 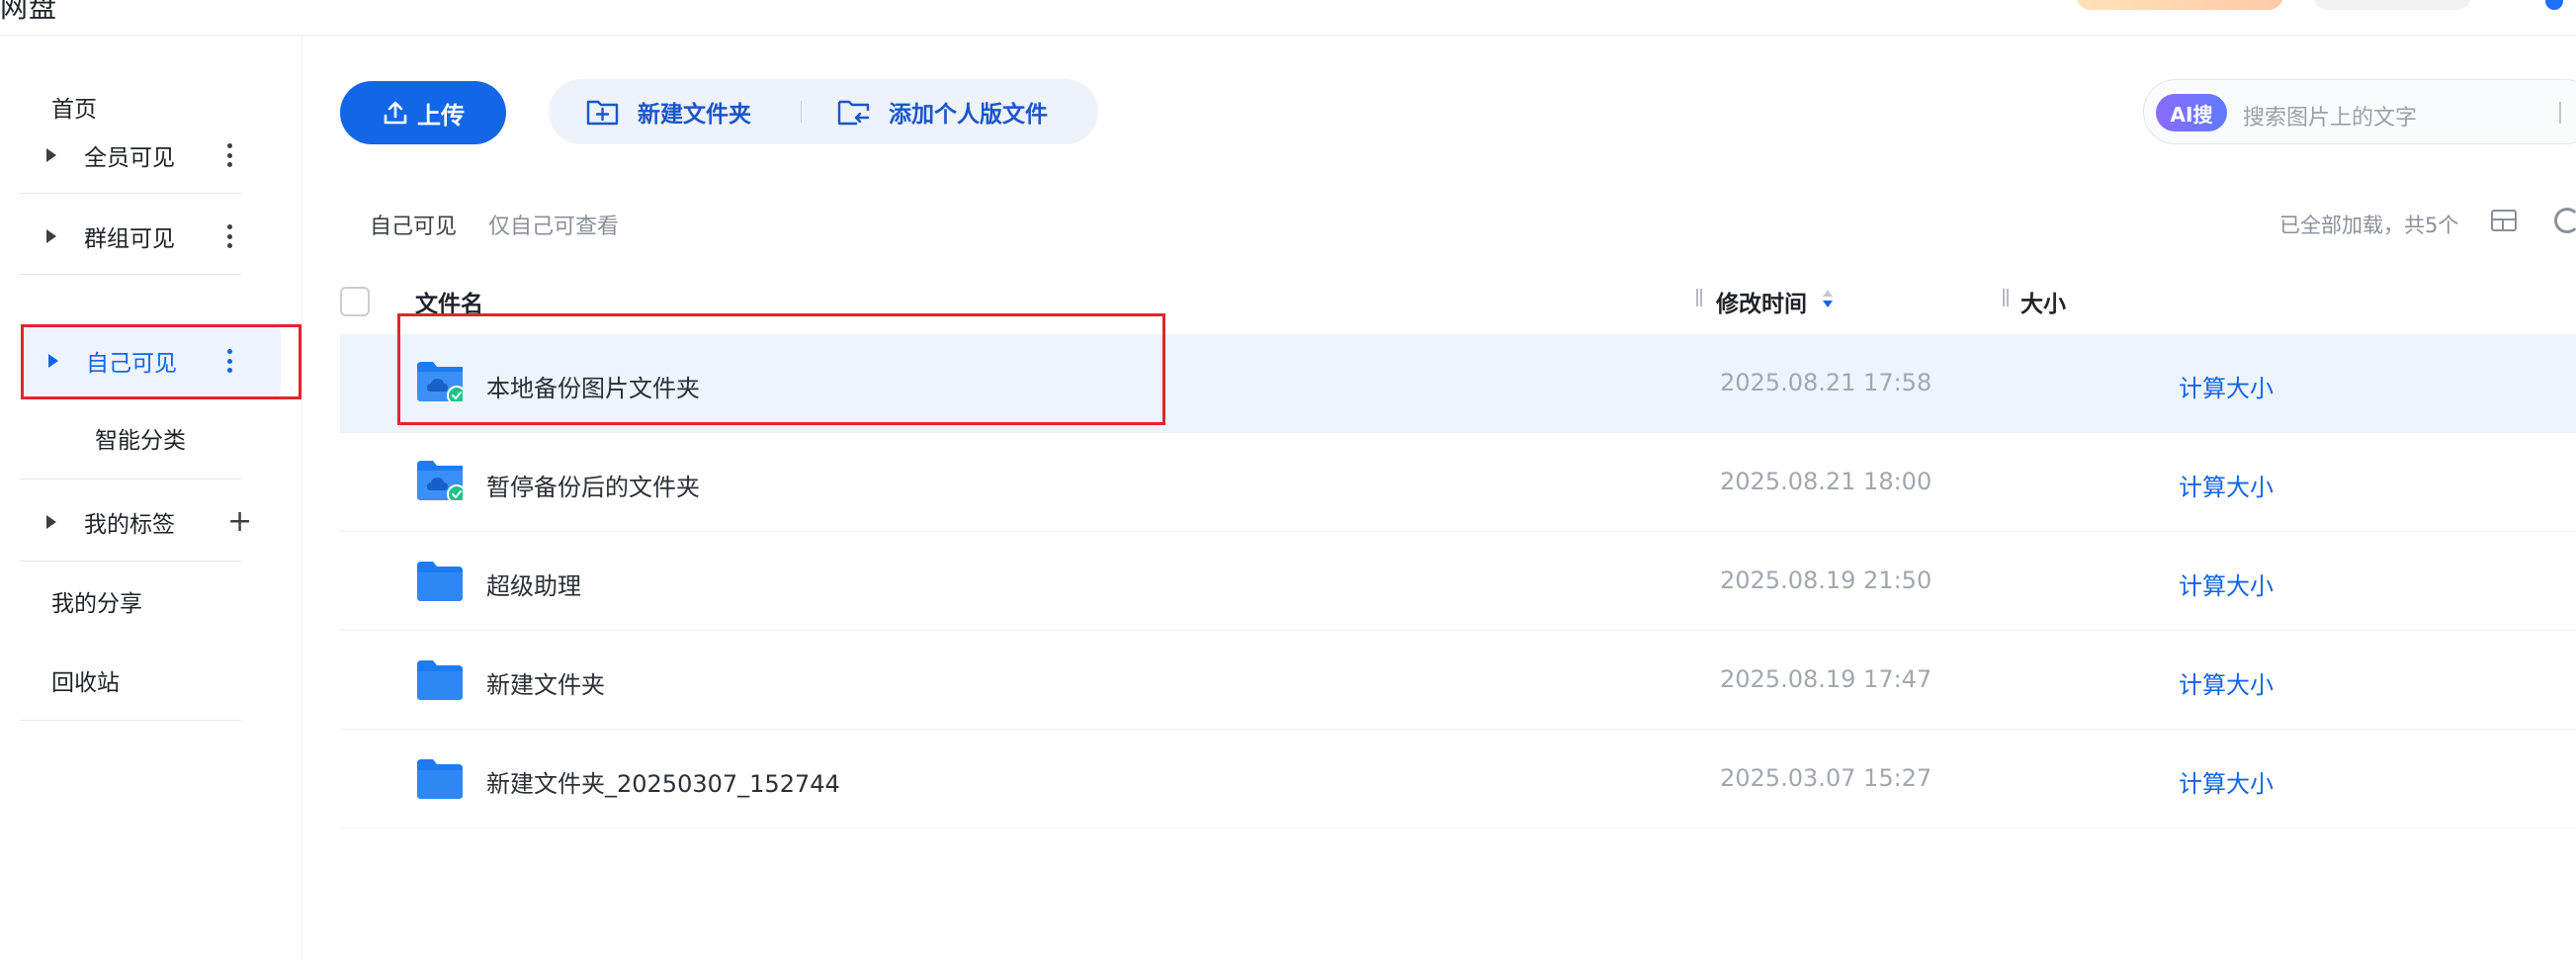 I want to click on new-folder-label: 新建文件夹, so click(x=694, y=115).